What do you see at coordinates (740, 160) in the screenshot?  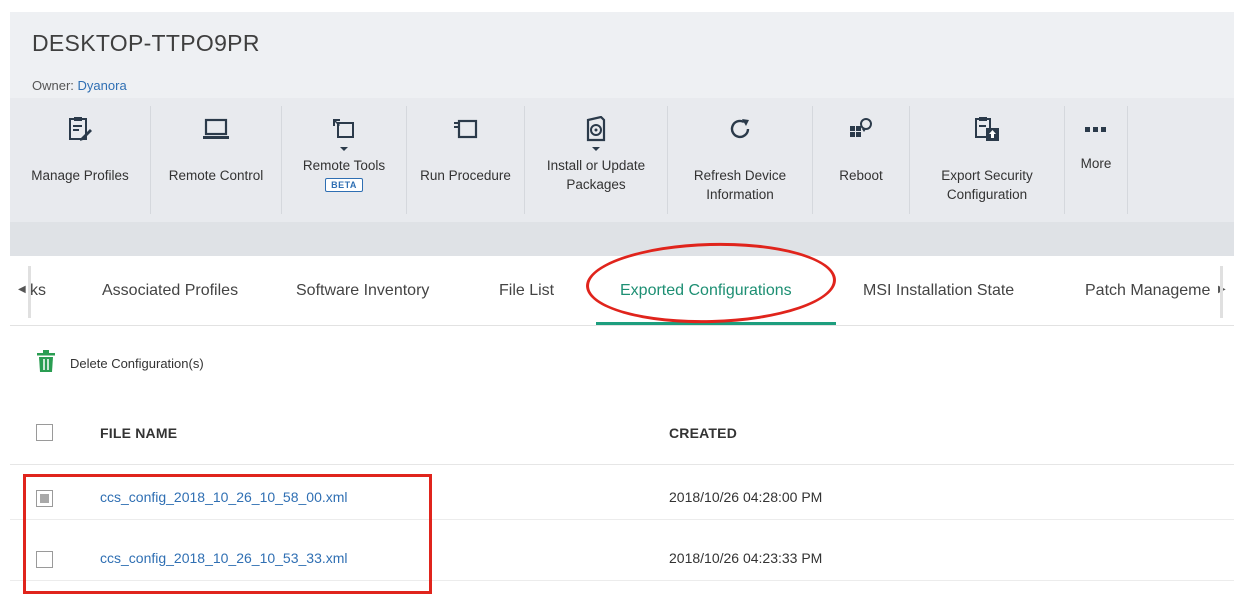 I see `refresh-device-button: Refresh Device Information` at bounding box center [740, 160].